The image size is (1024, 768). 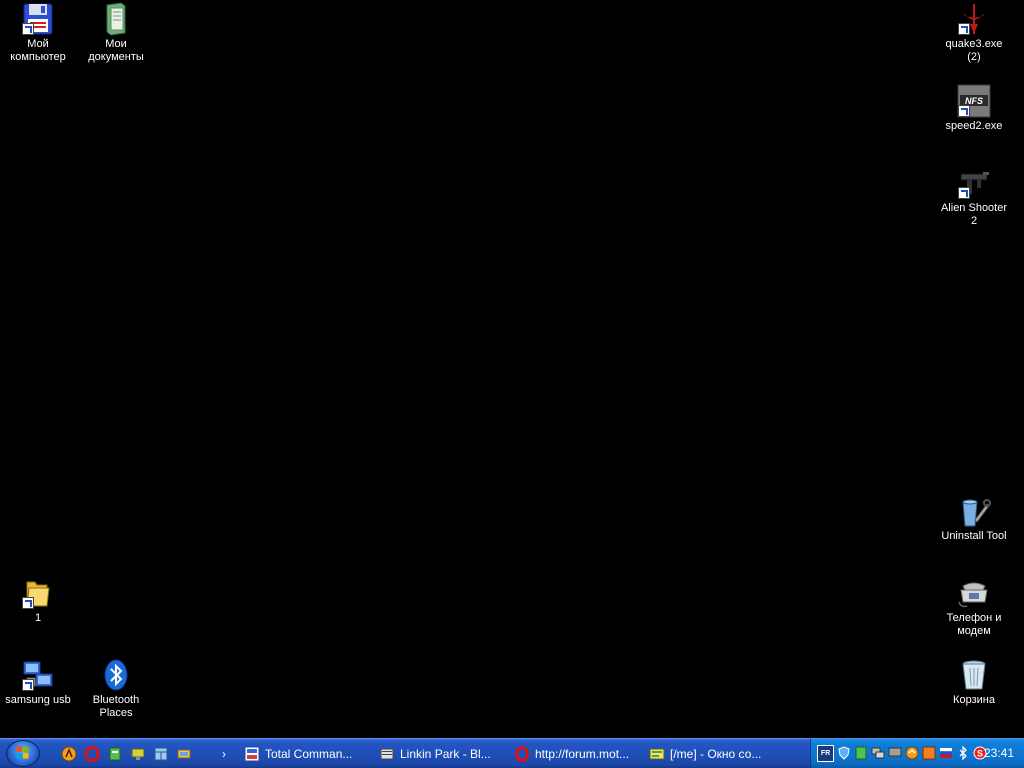 I want to click on quick-launch-bar, so click(x=126, y=754).